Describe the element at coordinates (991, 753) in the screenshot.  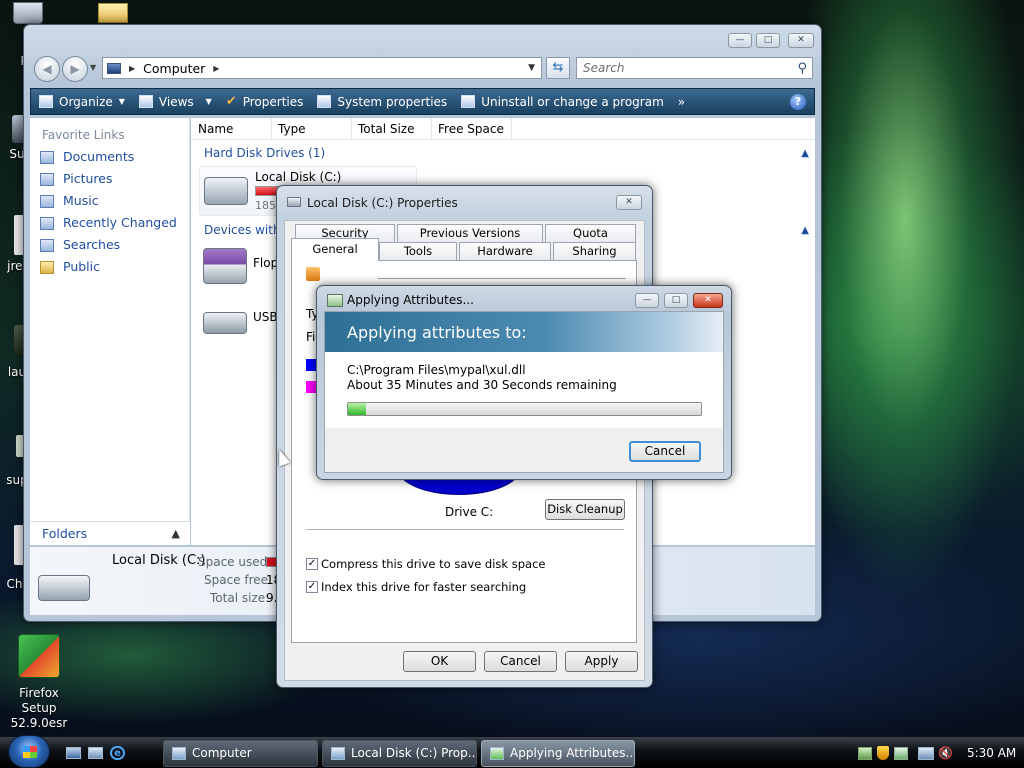
I see `clock: 5:30 AM` at that location.